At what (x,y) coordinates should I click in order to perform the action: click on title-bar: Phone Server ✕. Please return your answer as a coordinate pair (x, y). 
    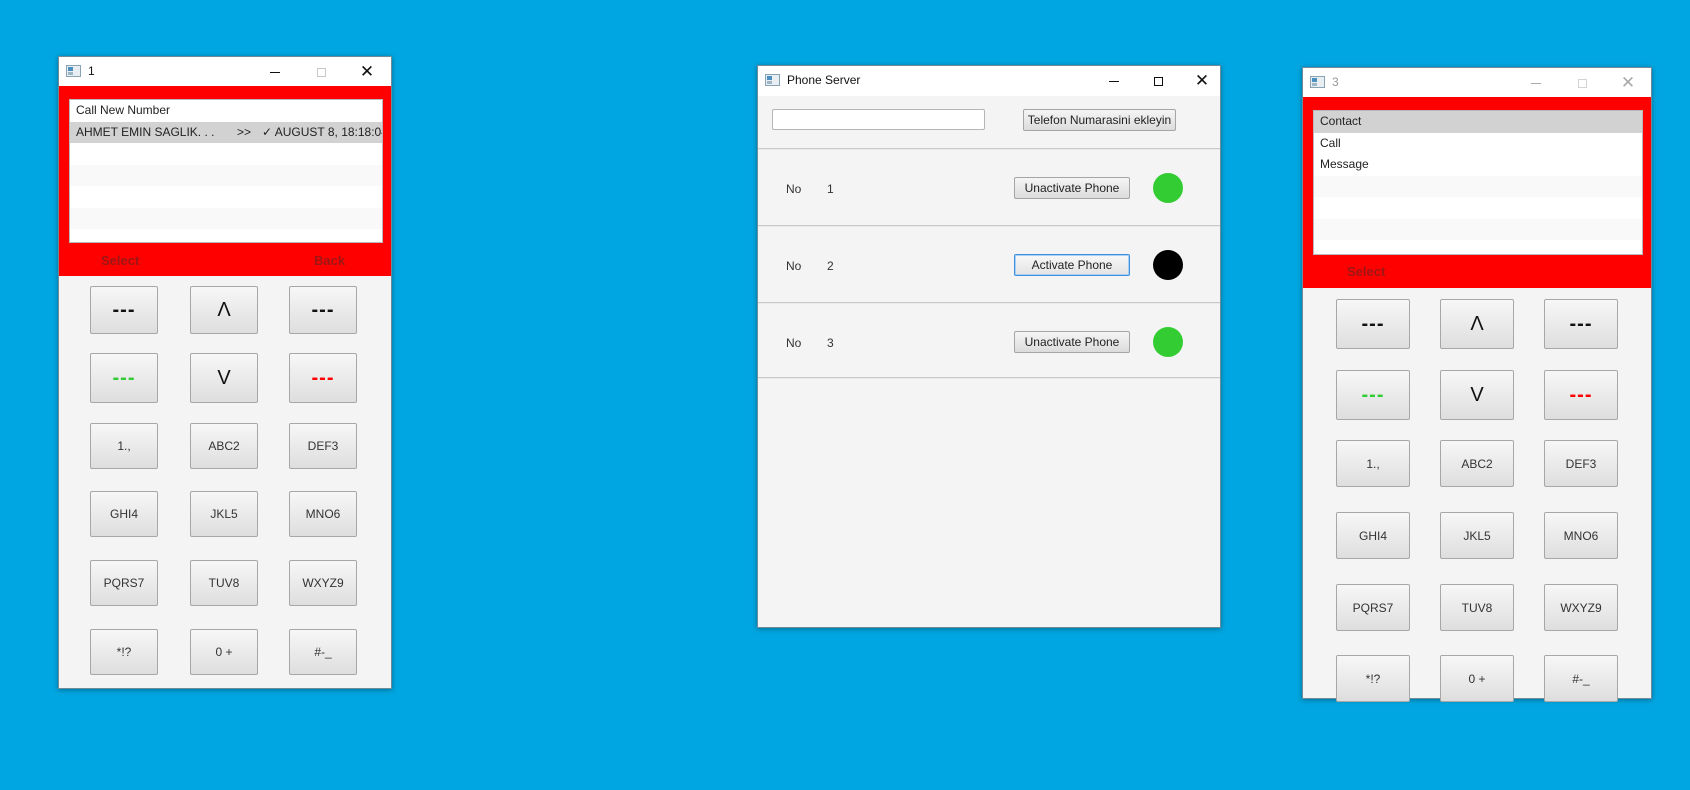
    Looking at the image, I should click on (989, 81).